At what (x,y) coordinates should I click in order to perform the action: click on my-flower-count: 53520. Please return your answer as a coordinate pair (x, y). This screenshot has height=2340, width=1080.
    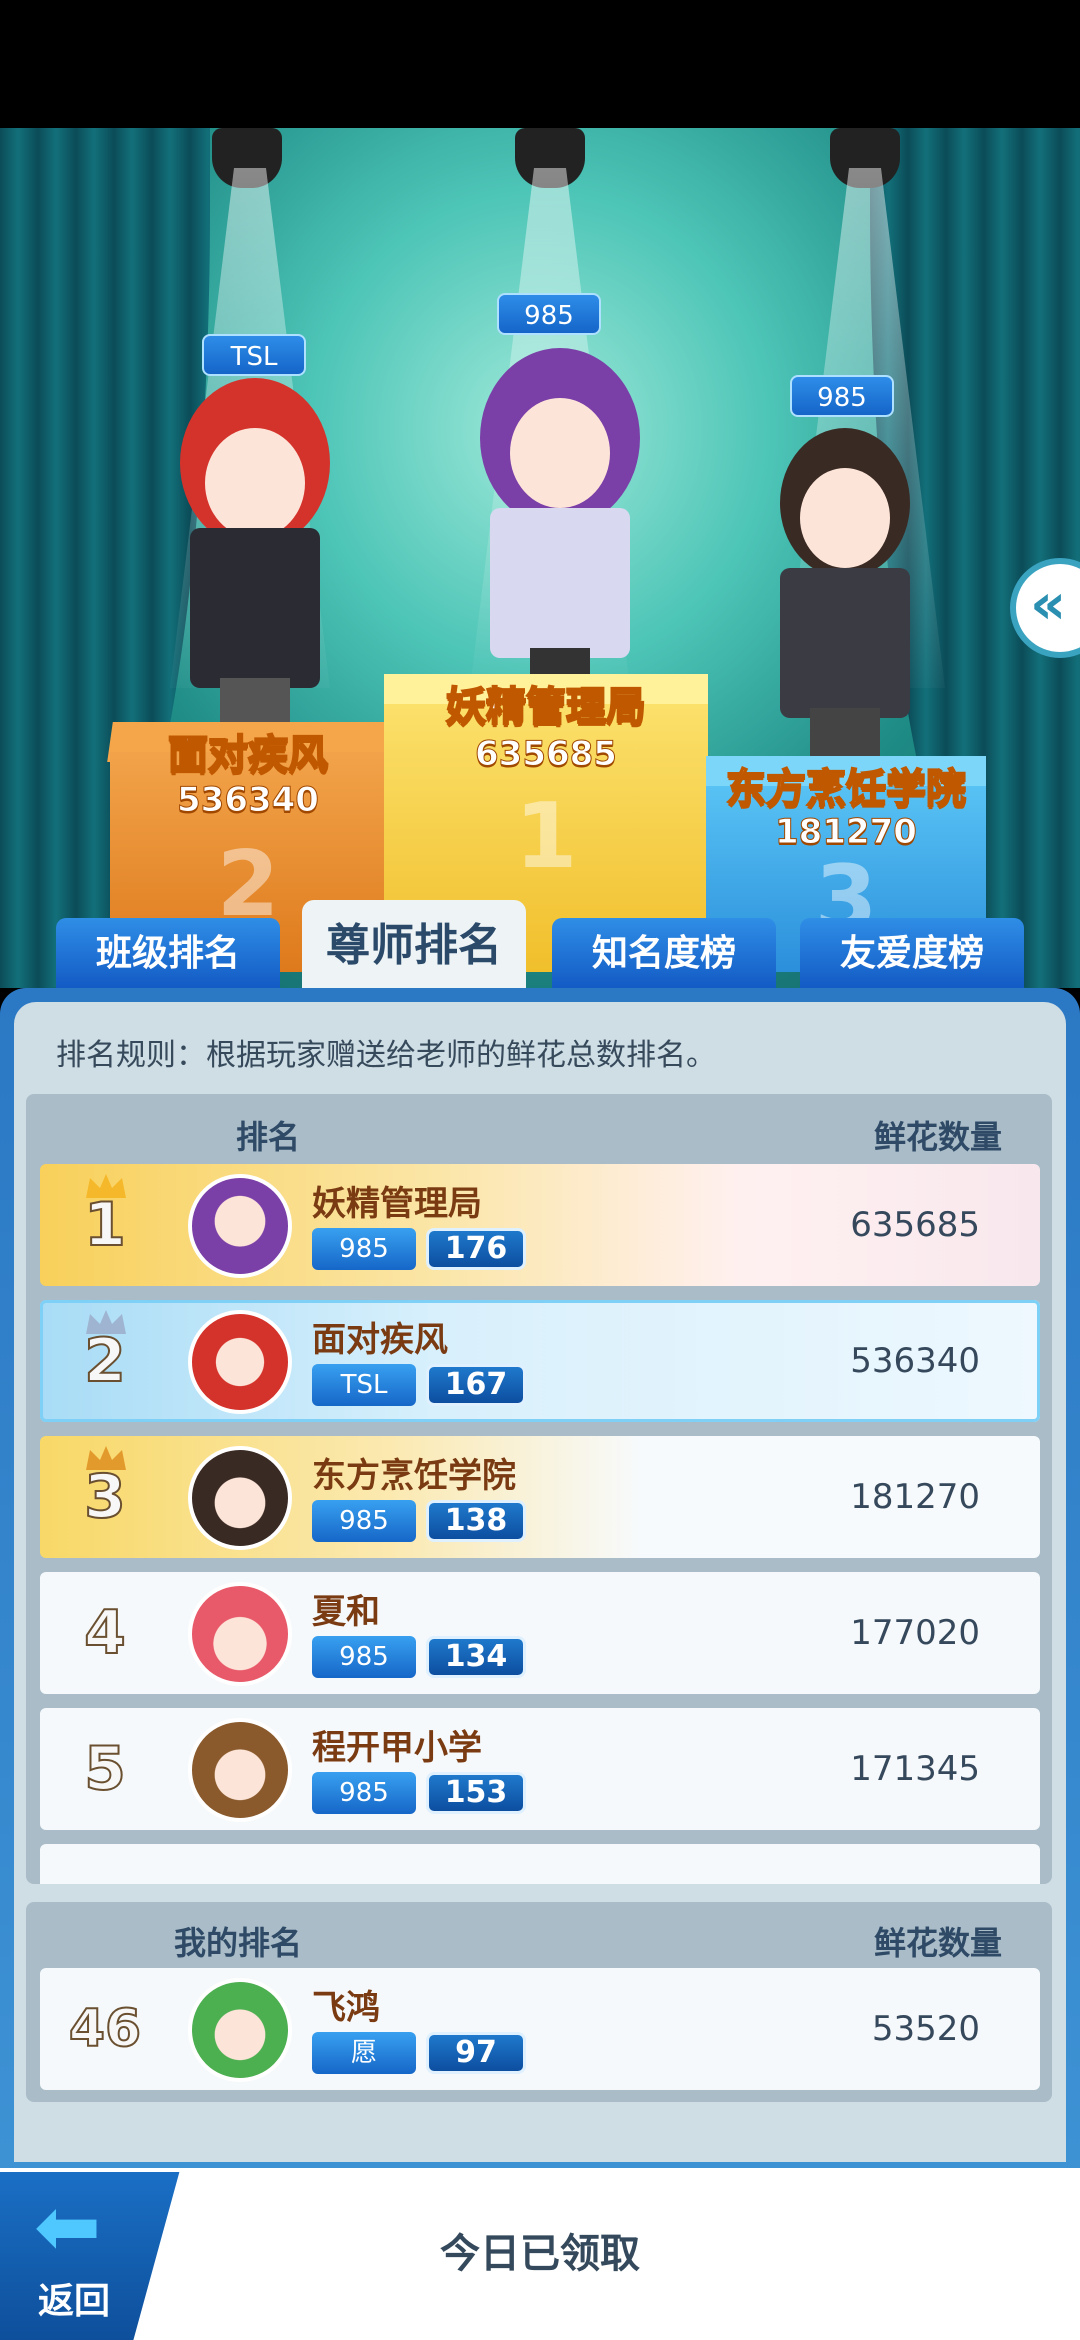
    Looking at the image, I should click on (925, 2029).